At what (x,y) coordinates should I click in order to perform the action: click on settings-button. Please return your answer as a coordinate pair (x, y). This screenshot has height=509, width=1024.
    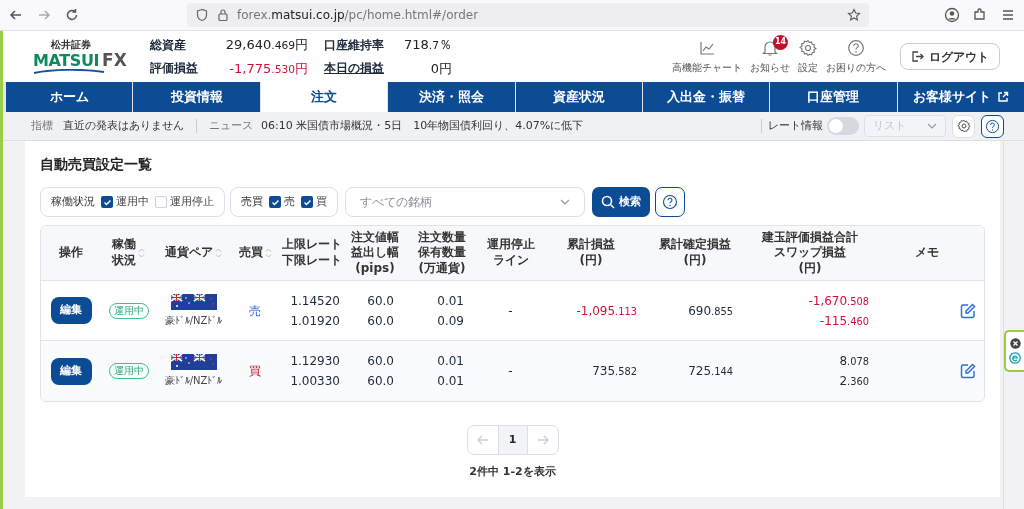
    Looking at the image, I should click on (963, 126).